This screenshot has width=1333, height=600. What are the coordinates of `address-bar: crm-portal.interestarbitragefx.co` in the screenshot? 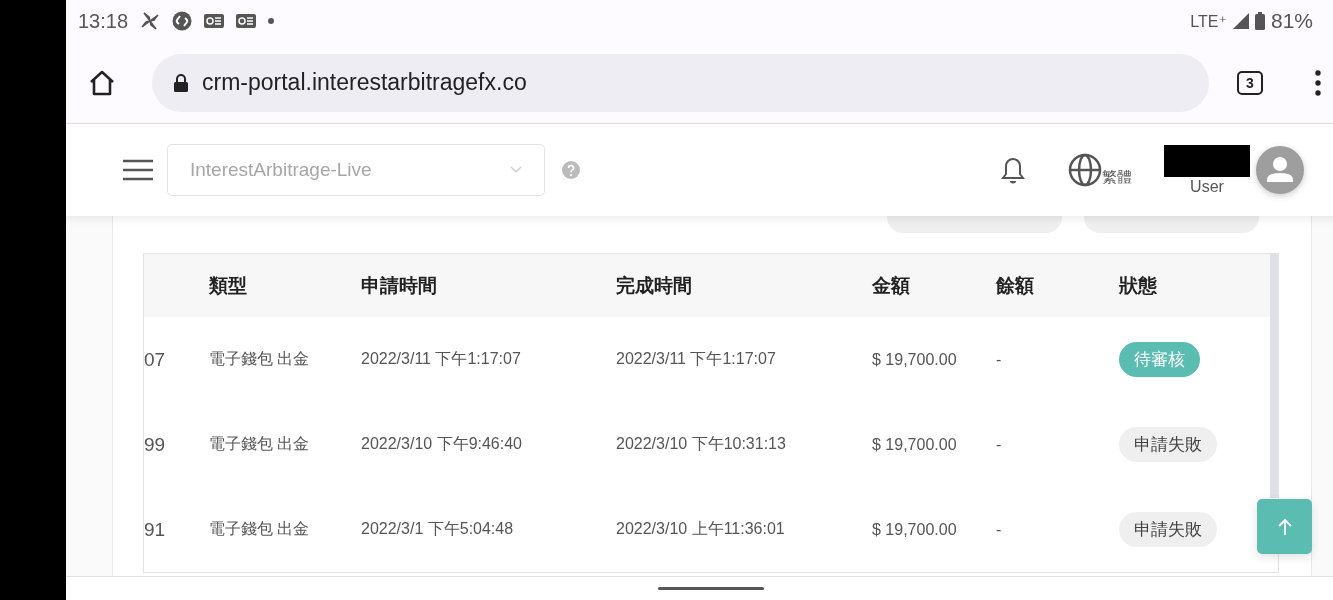 It's located at (680, 82).